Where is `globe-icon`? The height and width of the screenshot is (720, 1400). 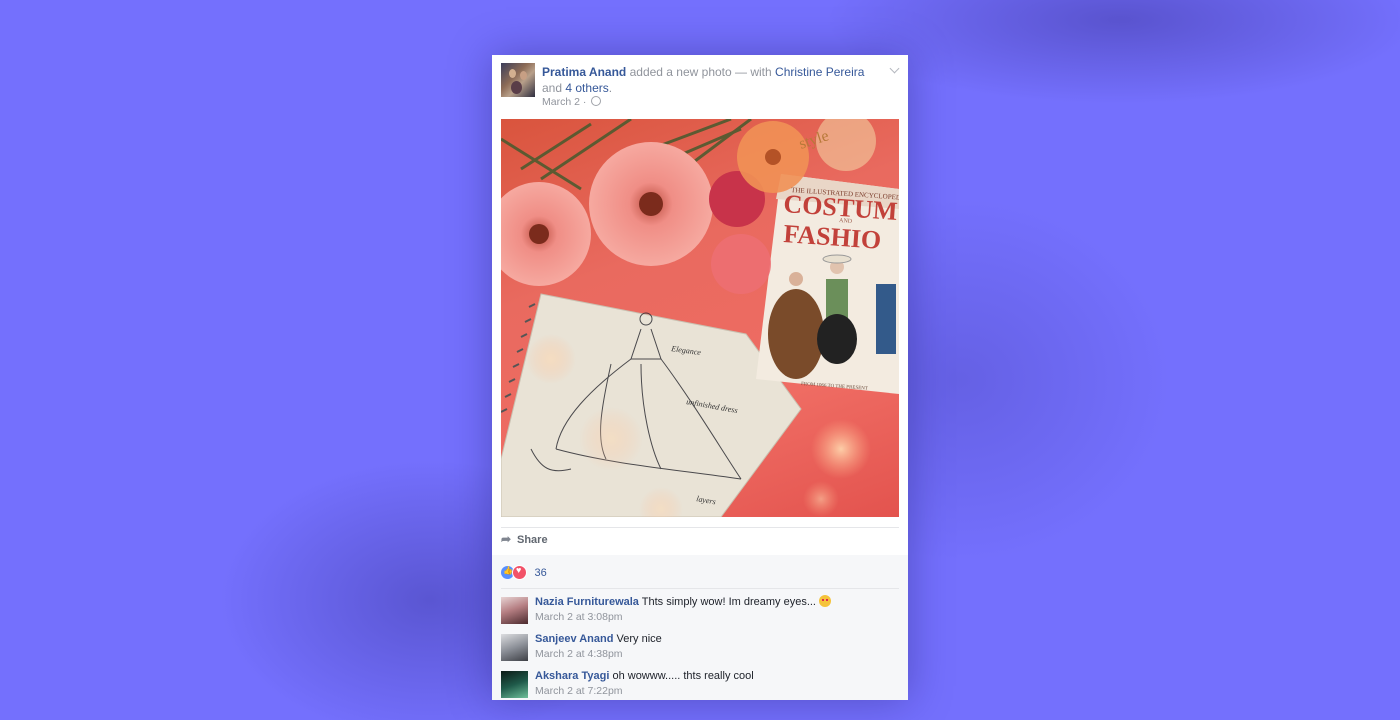 globe-icon is located at coordinates (596, 101).